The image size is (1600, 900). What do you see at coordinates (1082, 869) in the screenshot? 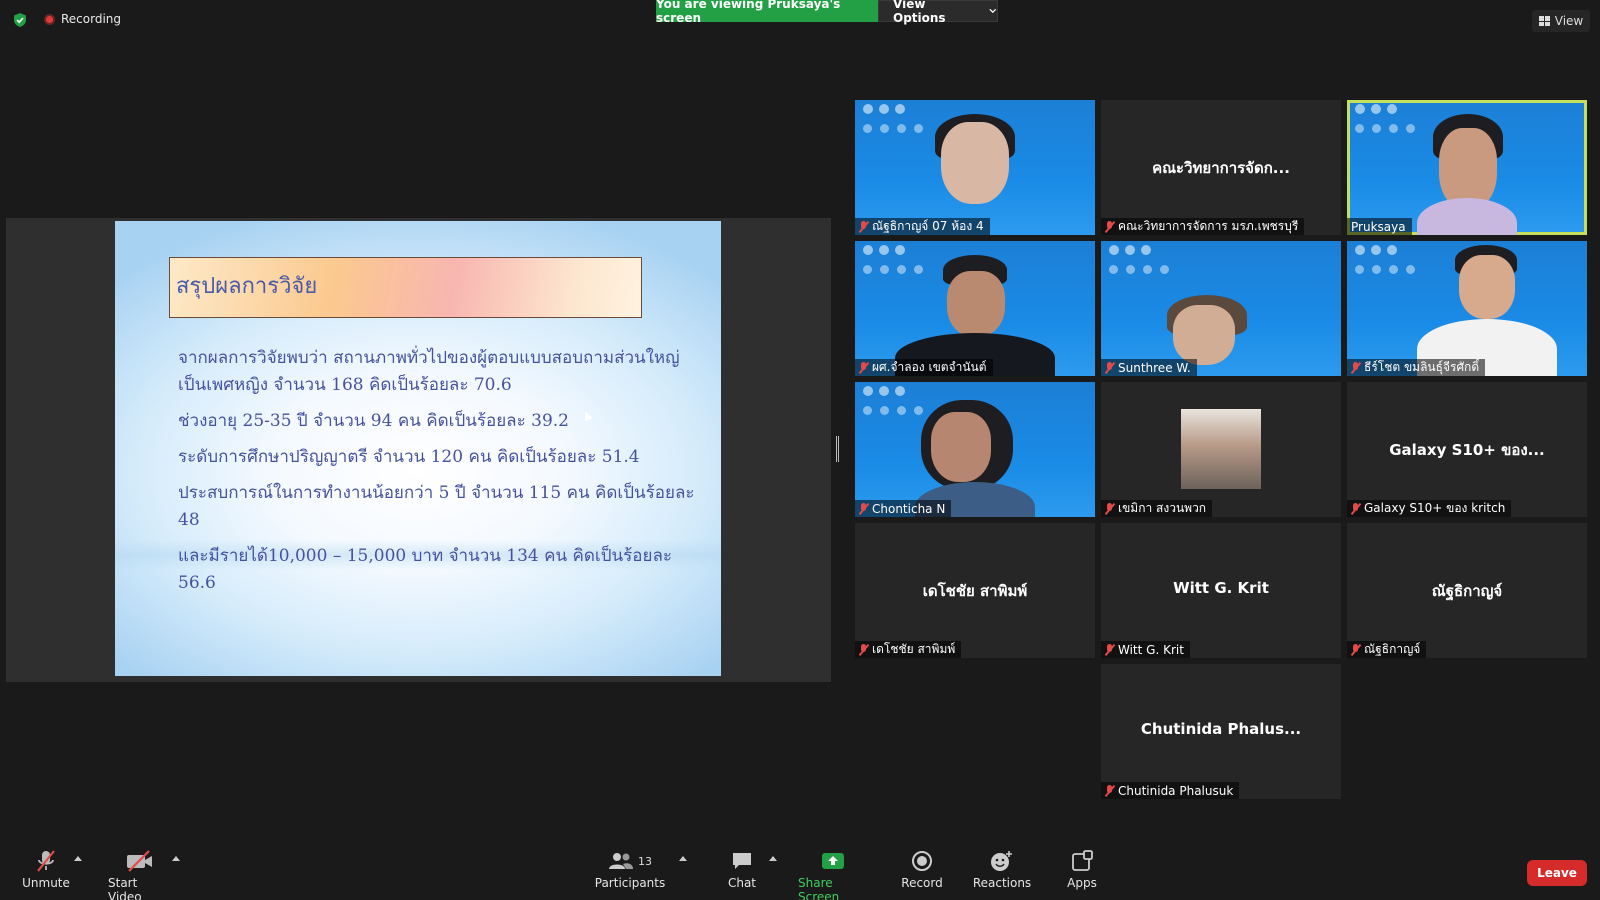
I see `apps-button: Apps` at bounding box center [1082, 869].